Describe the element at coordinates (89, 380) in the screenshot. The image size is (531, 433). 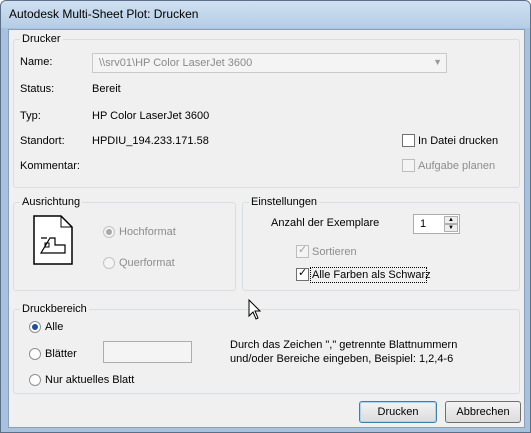
I see `range-current-label: Nur aktuelles Blatt` at that location.